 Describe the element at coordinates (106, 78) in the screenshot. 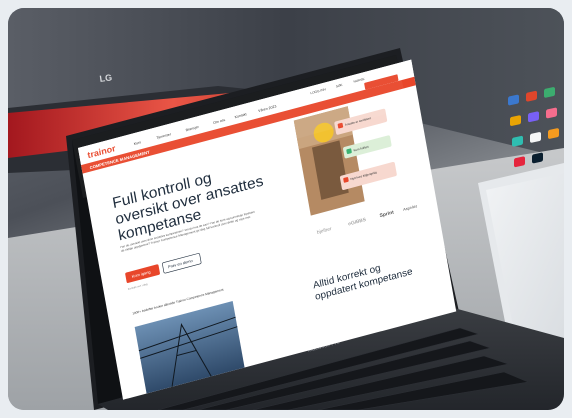

I see `monitor-brand: LG` at that location.